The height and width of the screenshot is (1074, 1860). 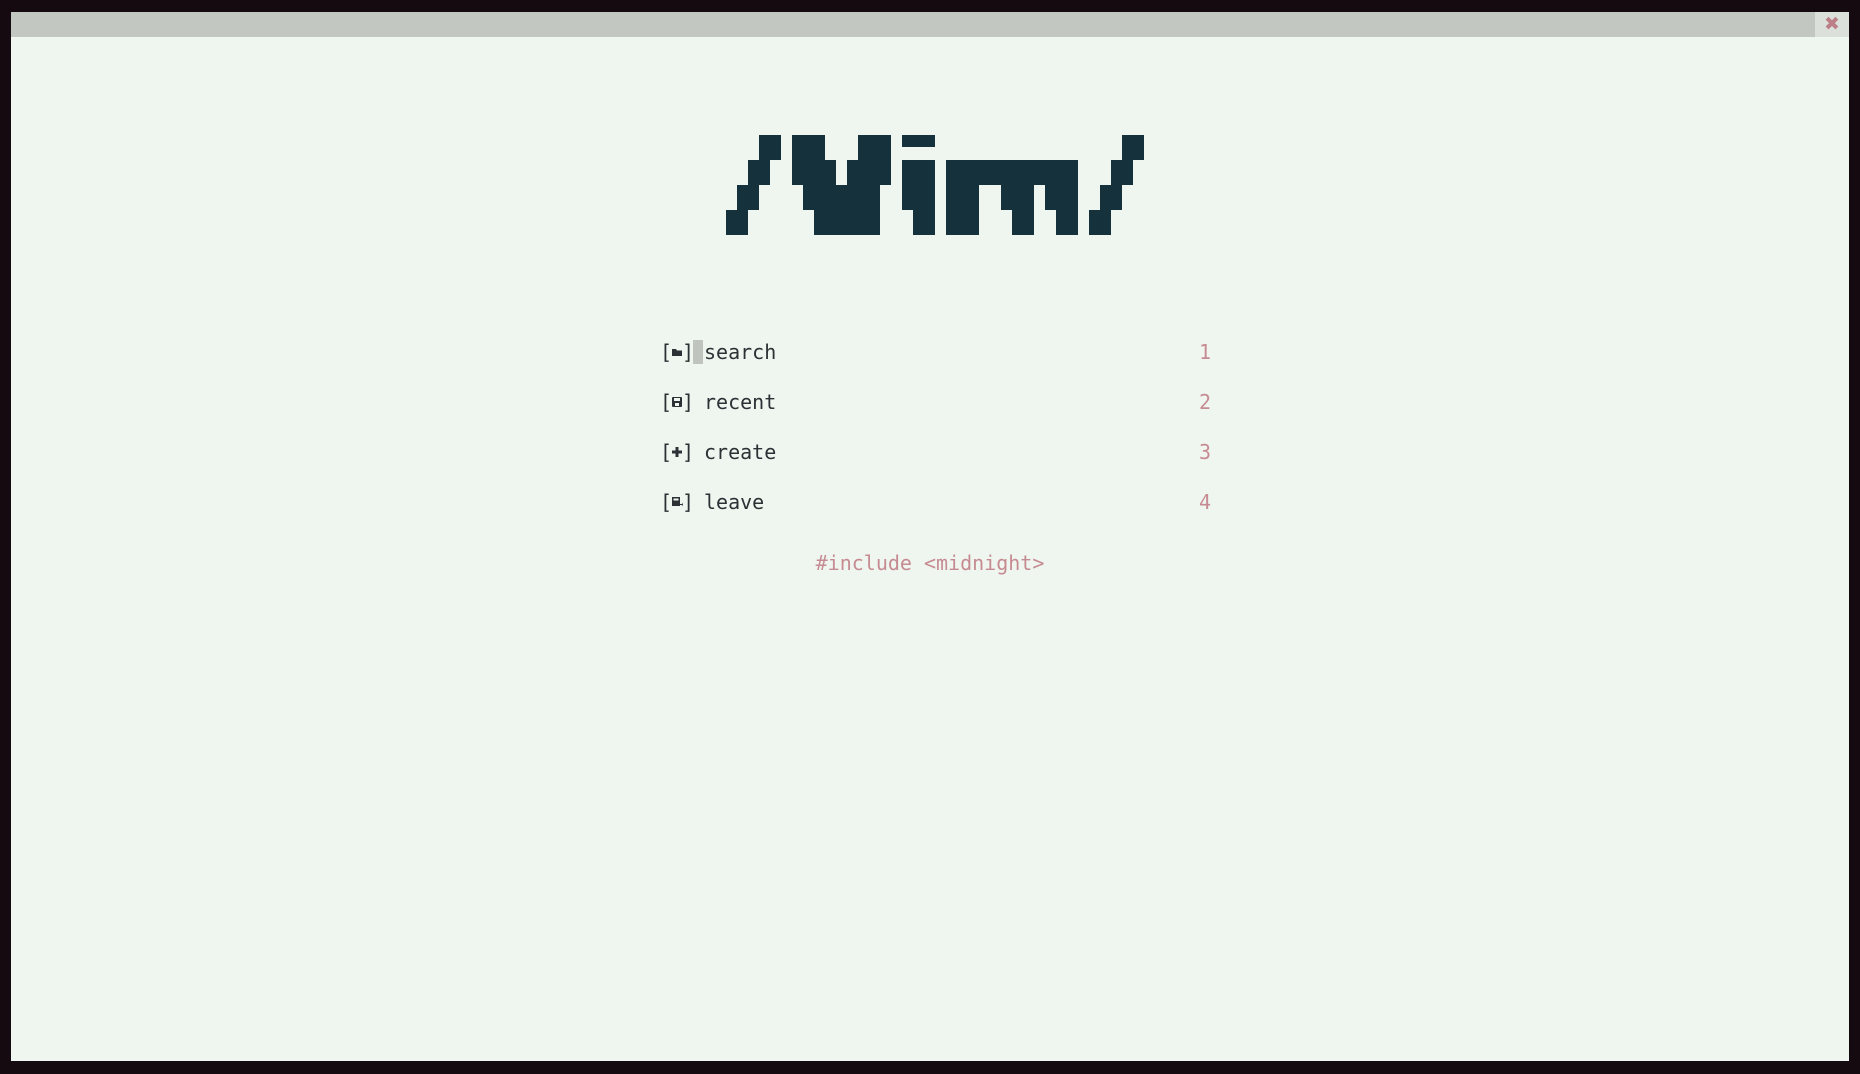 I want to click on menu-item-shortcut: 4, so click(x=1204, y=502).